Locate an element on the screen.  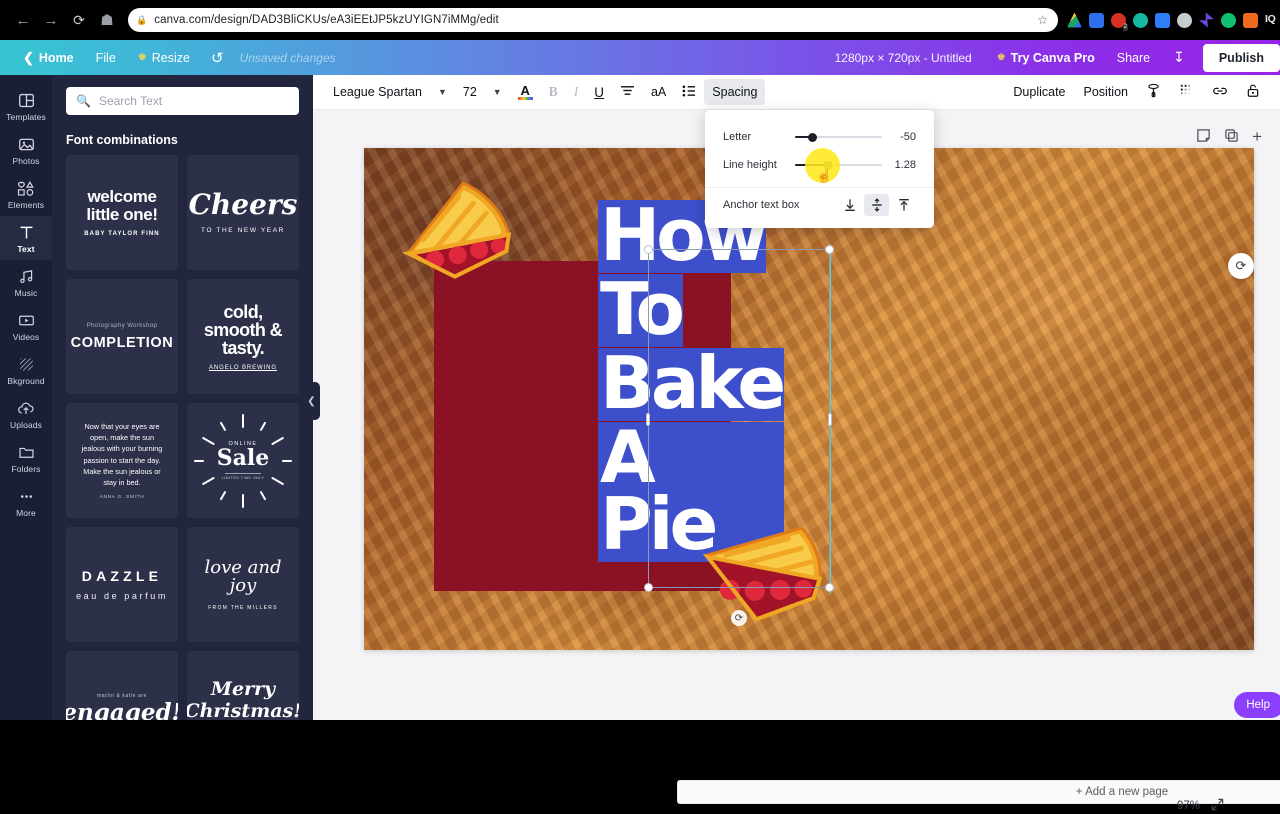
panel-collapse-button: ❮ is located at coordinates (311, 401).